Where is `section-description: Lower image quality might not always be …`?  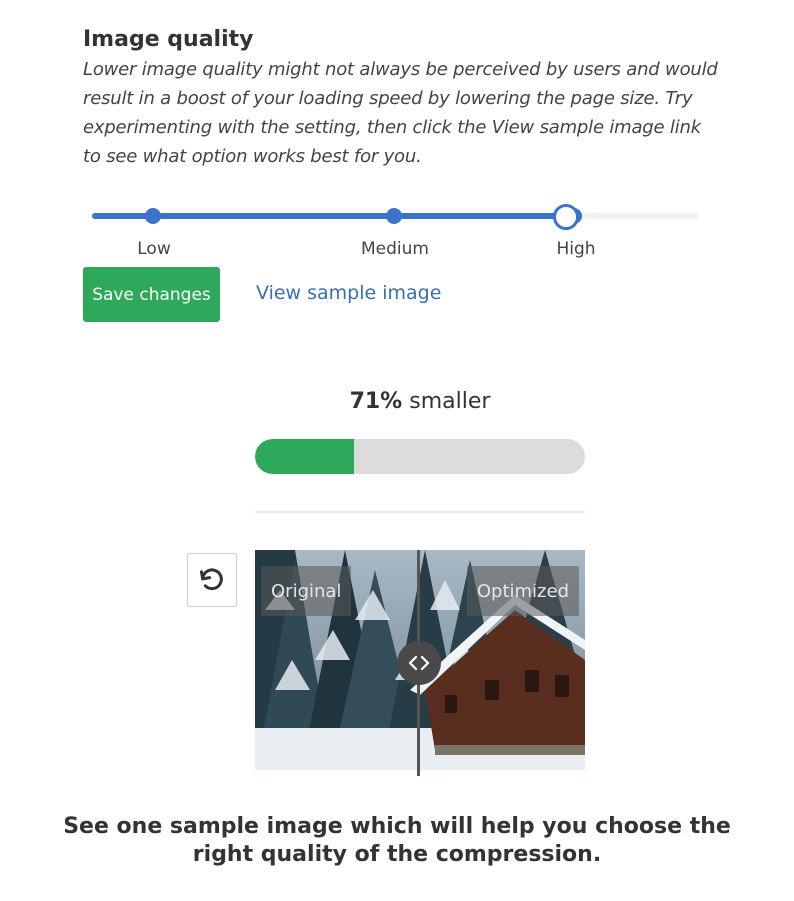
section-description: Lower image quality might not always be … is located at coordinates (400, 113).